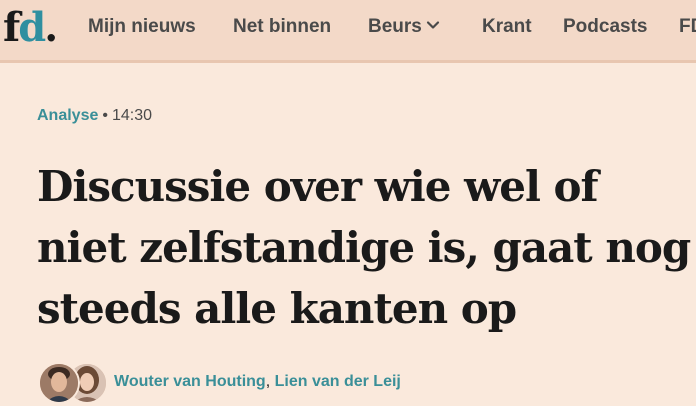 The height and width of the screenshot is (406, 696). Describe the element at coordinates (395, 26) in the screenshot. I see `nav-item-beurs-label: Beurs` at that location.